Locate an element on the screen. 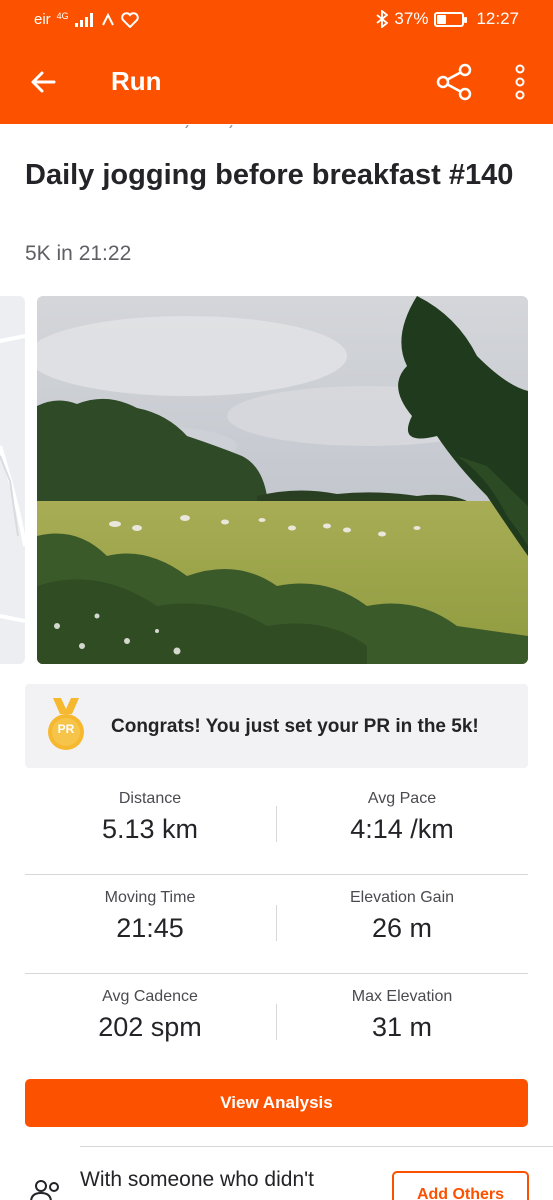 The image size is (553, 1200). route-map-thumbnail is located at coordinates (12, 480).